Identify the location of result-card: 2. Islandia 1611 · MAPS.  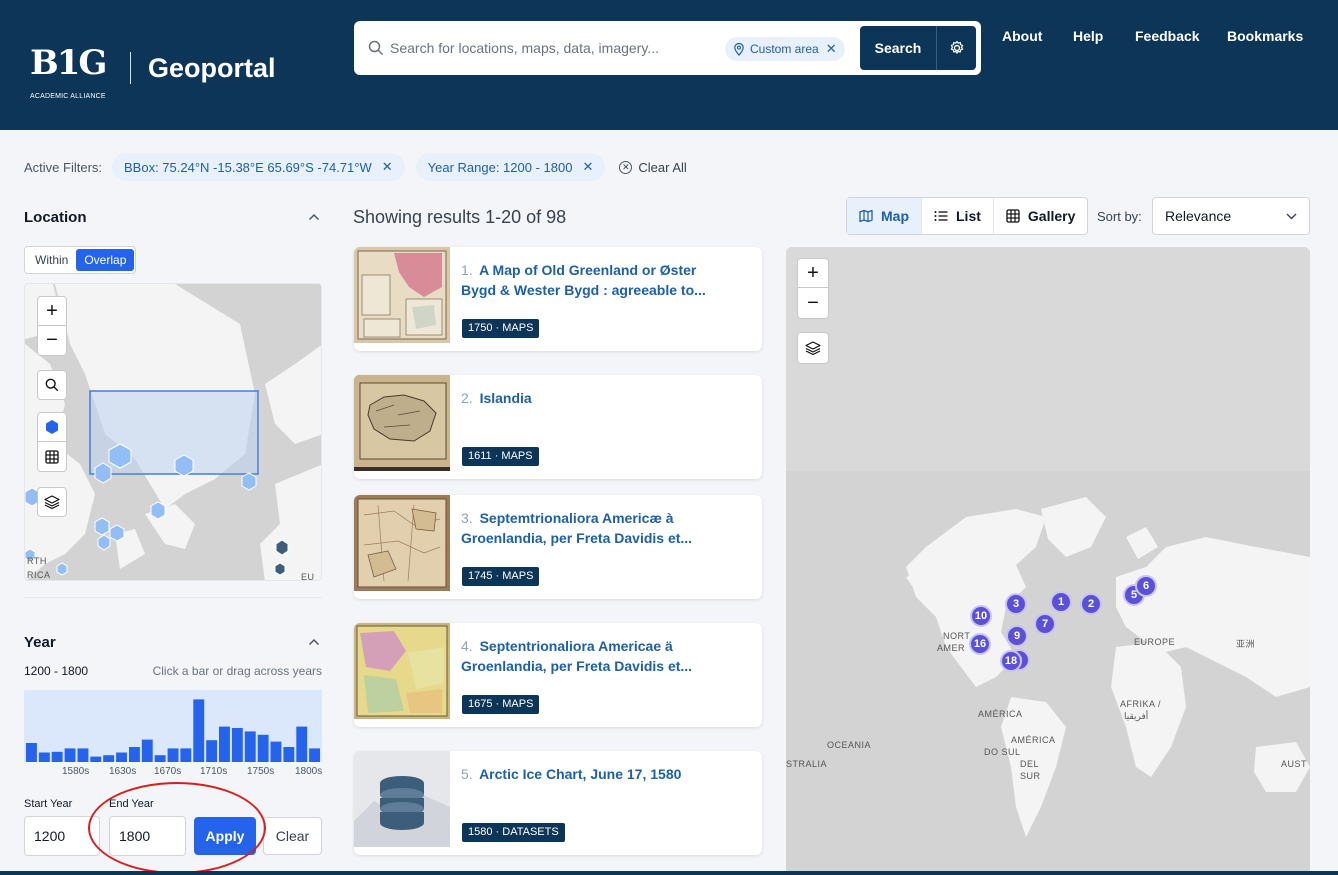
(558, 427).